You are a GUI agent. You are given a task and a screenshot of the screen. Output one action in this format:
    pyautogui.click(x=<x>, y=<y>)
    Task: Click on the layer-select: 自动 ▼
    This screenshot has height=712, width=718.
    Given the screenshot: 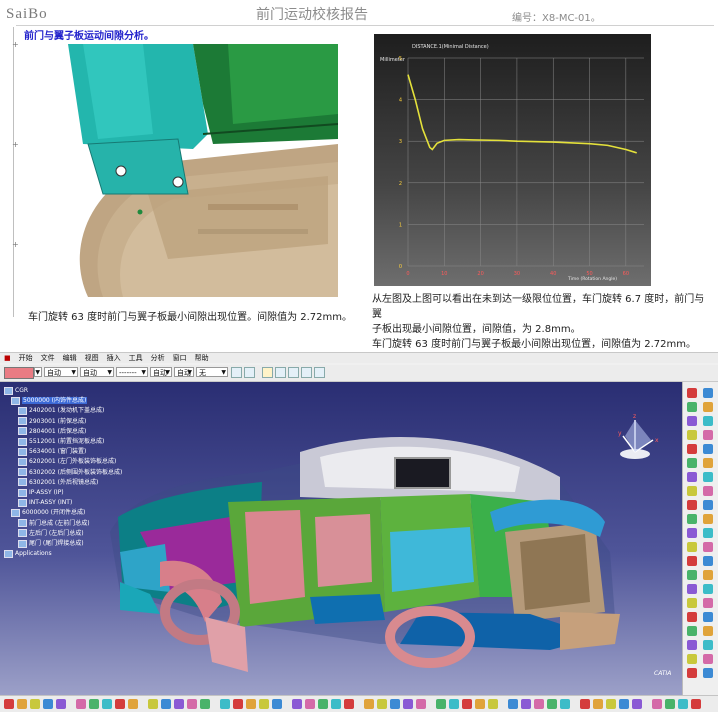 What is the action you would take?
    pyautogui.click(x=184, y=372)
    